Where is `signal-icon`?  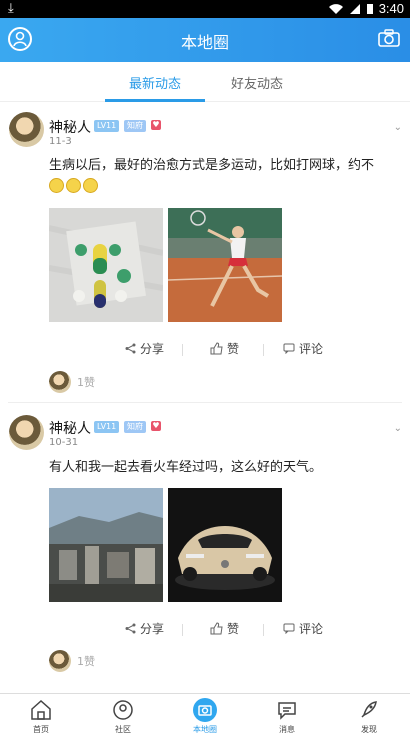 signal-icon is located at coordinates (354, 8).